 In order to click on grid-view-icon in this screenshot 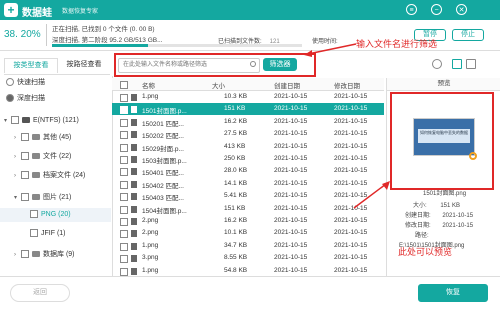, I will do `click(457, 64)`.